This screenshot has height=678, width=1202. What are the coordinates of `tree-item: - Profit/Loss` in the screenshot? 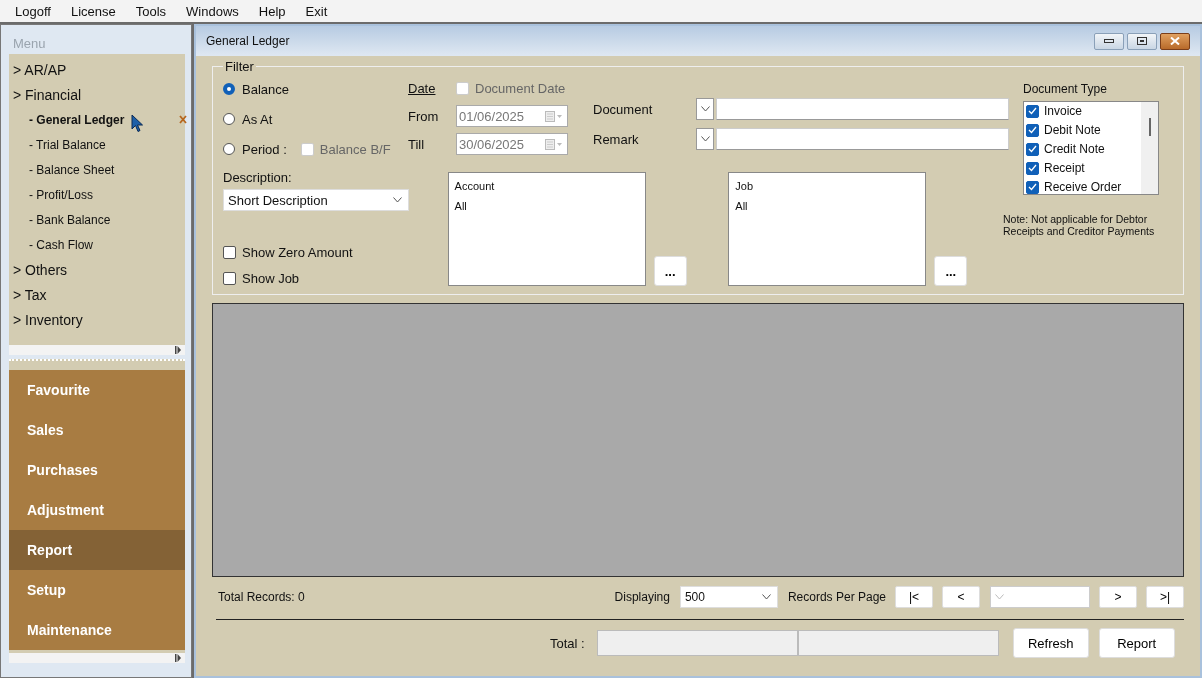 It's located at (51, 194).